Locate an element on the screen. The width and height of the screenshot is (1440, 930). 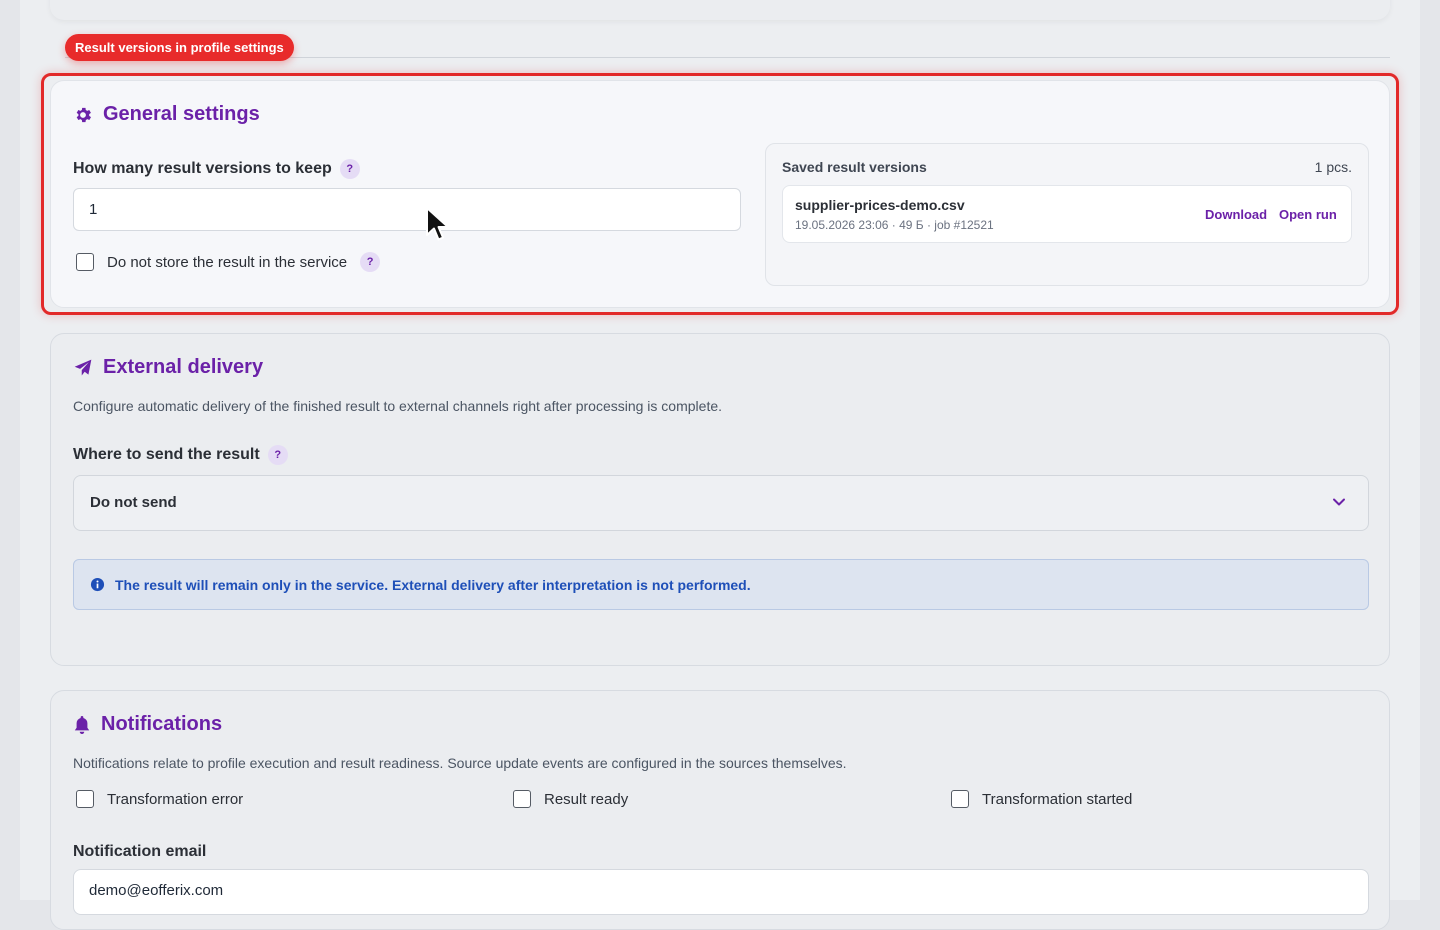
where-to-send-label-text: Where to send the result is located at coordinates (166, 454).